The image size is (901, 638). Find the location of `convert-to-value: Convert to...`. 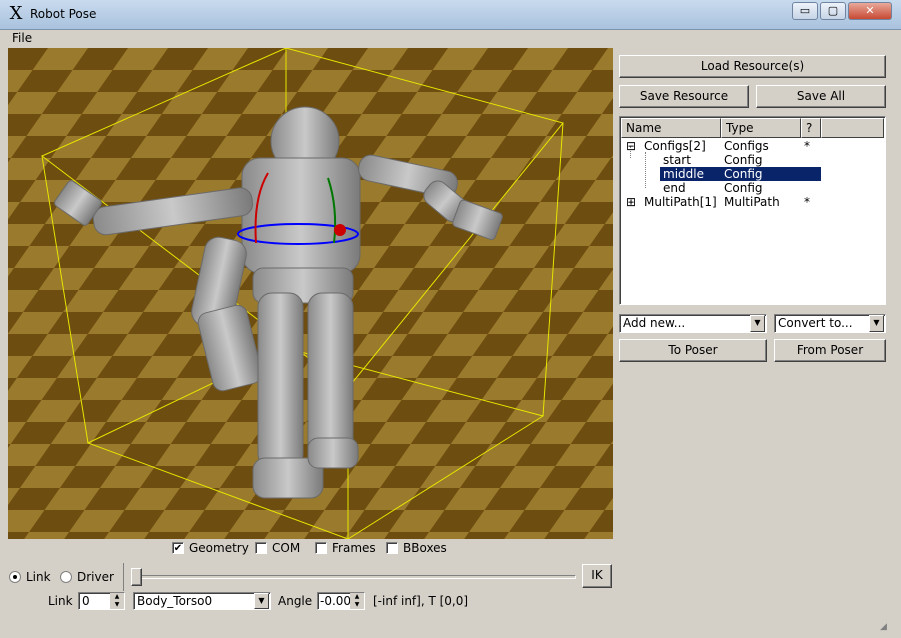

convert-to-value: Convert to... is located at coordinates (815, 323).